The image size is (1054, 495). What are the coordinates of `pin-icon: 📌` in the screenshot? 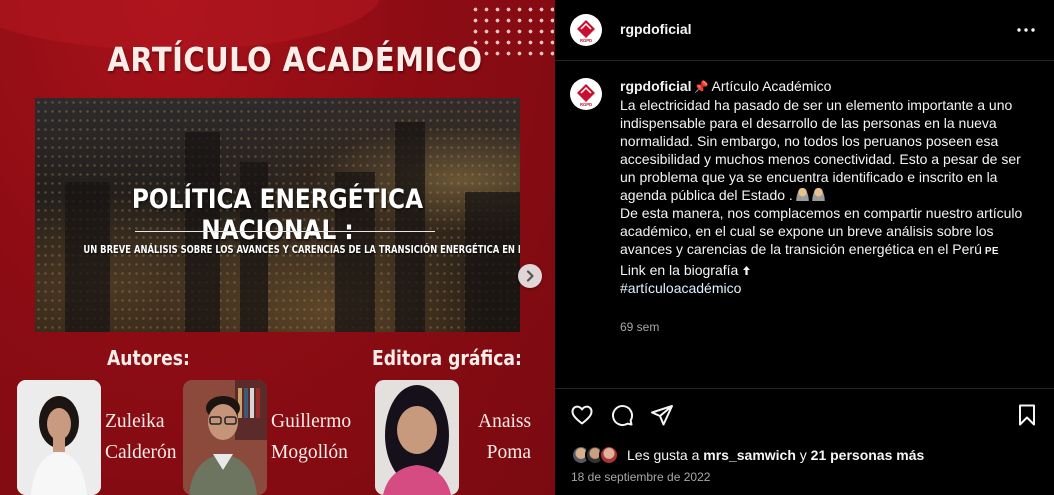 It's located at (701, 87).